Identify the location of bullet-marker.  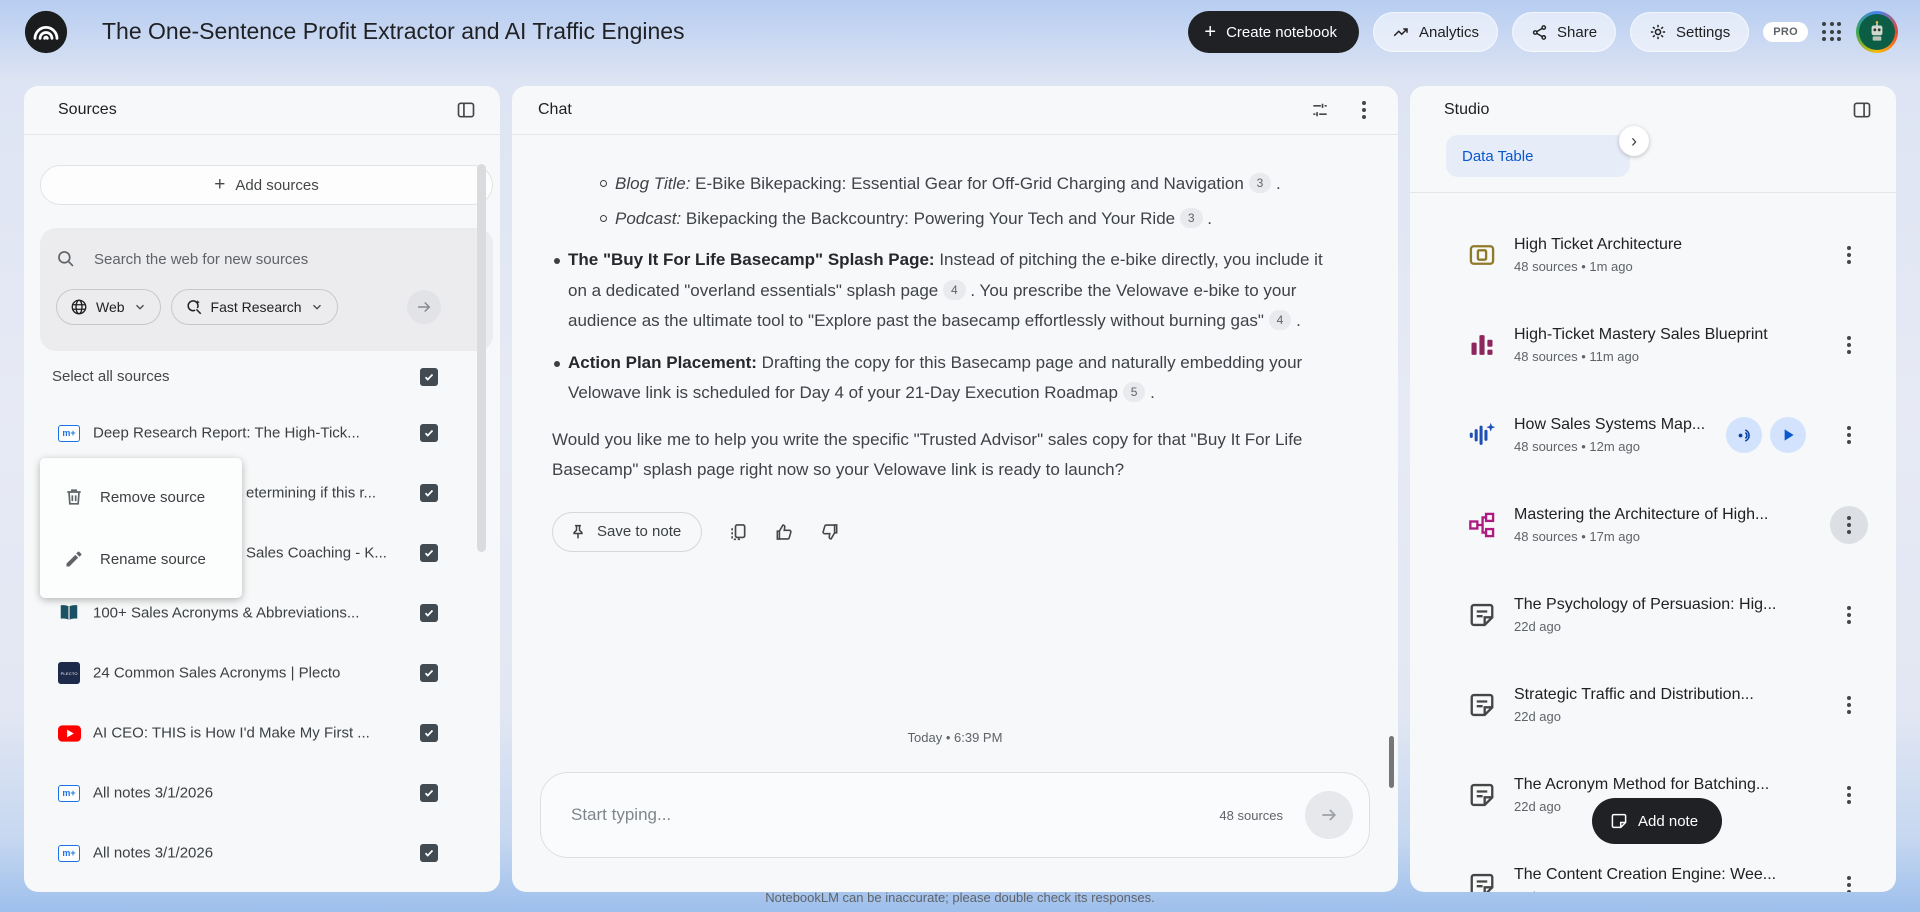
(557, 261).